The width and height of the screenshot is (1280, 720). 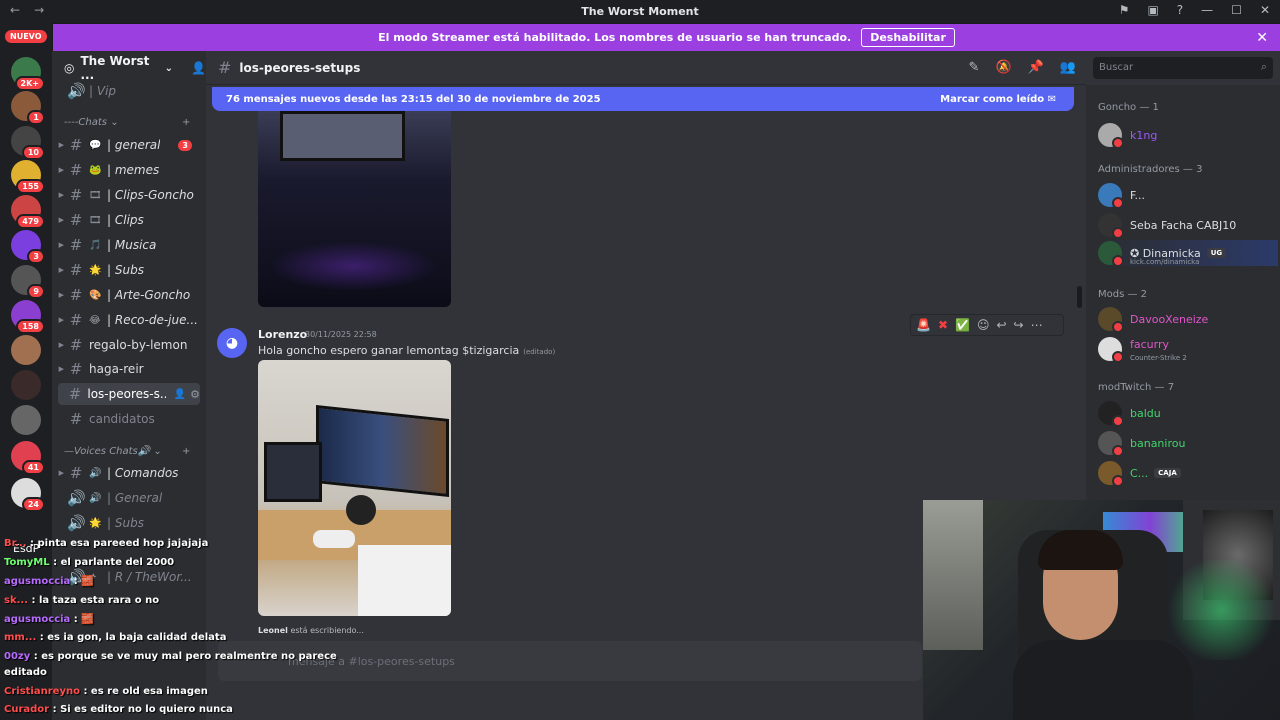 I want to click on screen-icon: ▣, so click(x=1152, y=10).